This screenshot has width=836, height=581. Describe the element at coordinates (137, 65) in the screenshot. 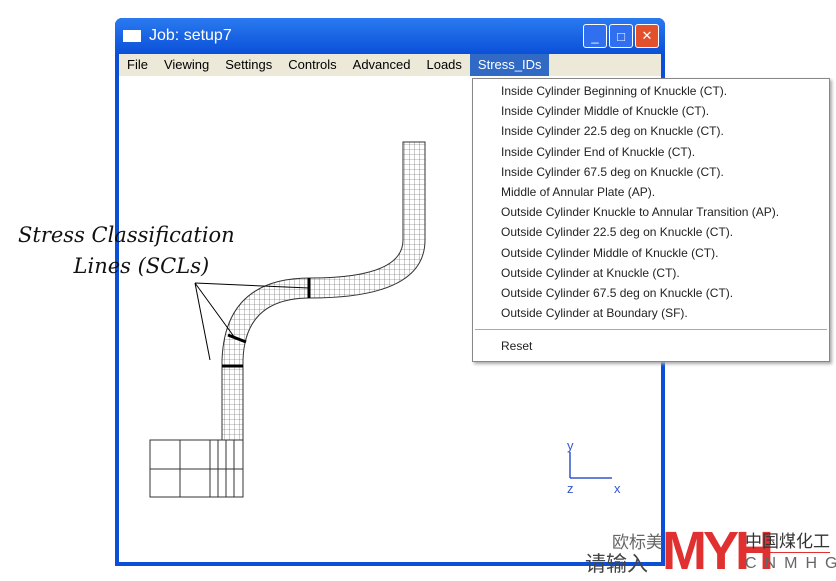

I see `menu-file: File` at that location.